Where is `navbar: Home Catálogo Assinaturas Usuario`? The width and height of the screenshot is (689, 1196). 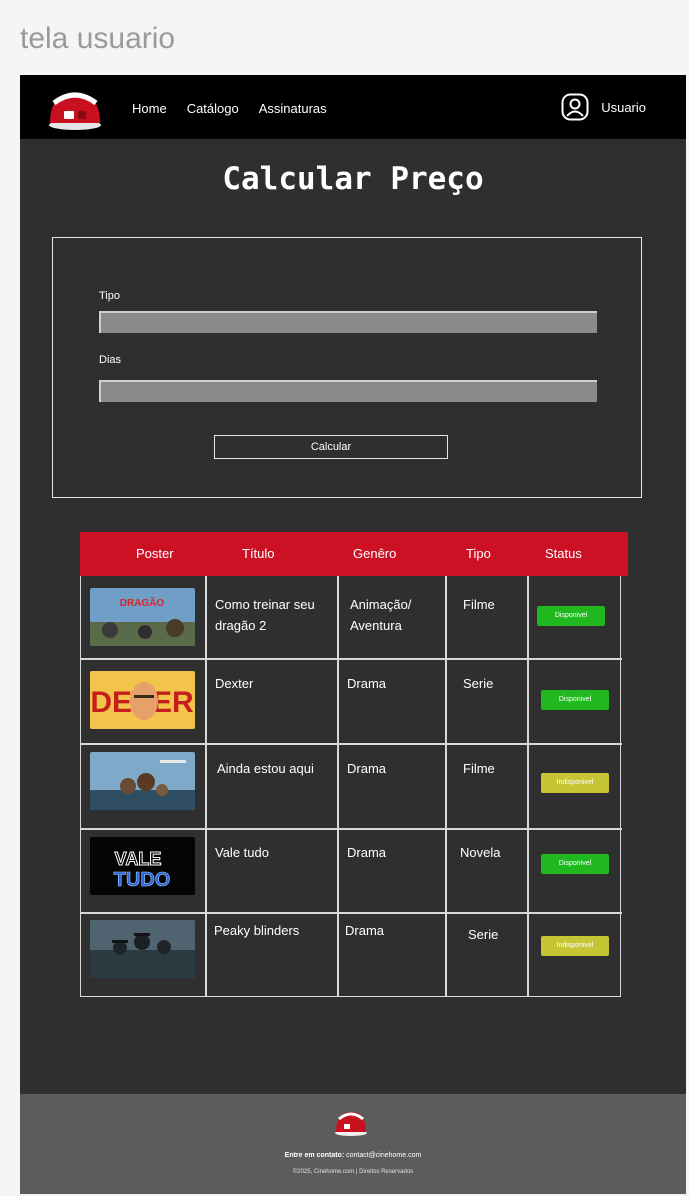 navbar: Home Catálogo Assinaturas Usuario is located at coordinates (353, 107).